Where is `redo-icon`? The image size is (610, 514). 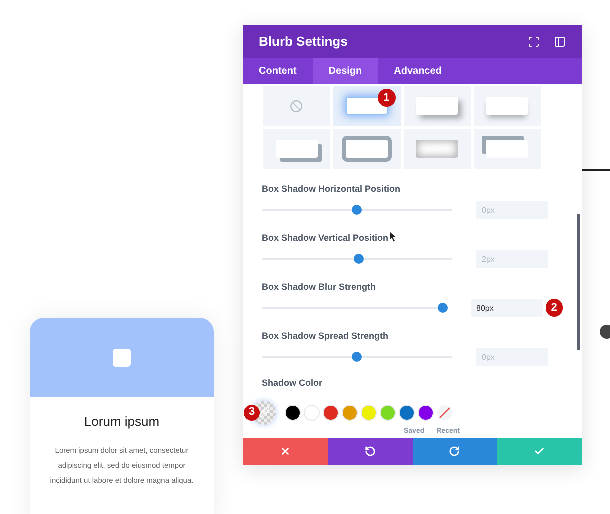
redo-icon is located at coordinates (454, 451).